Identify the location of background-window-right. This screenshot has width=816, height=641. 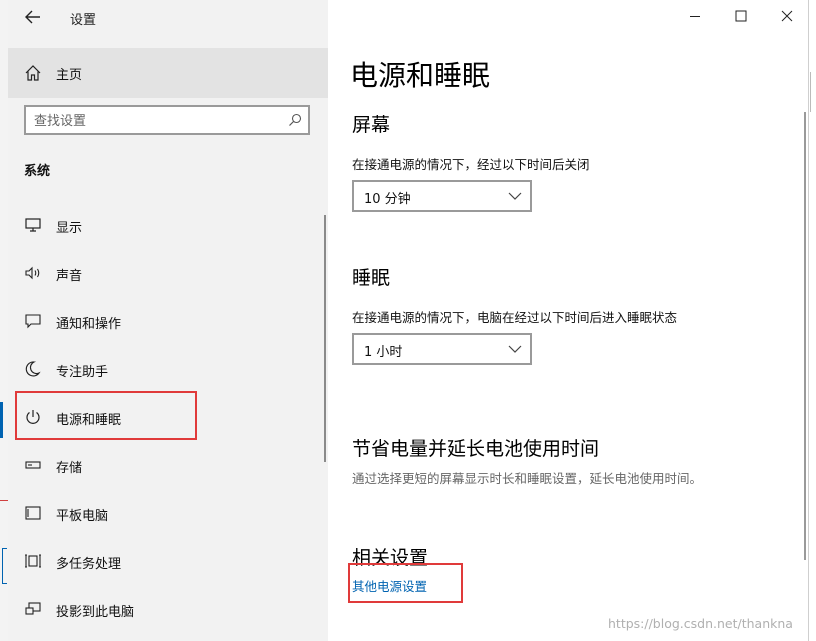
(812, 320).